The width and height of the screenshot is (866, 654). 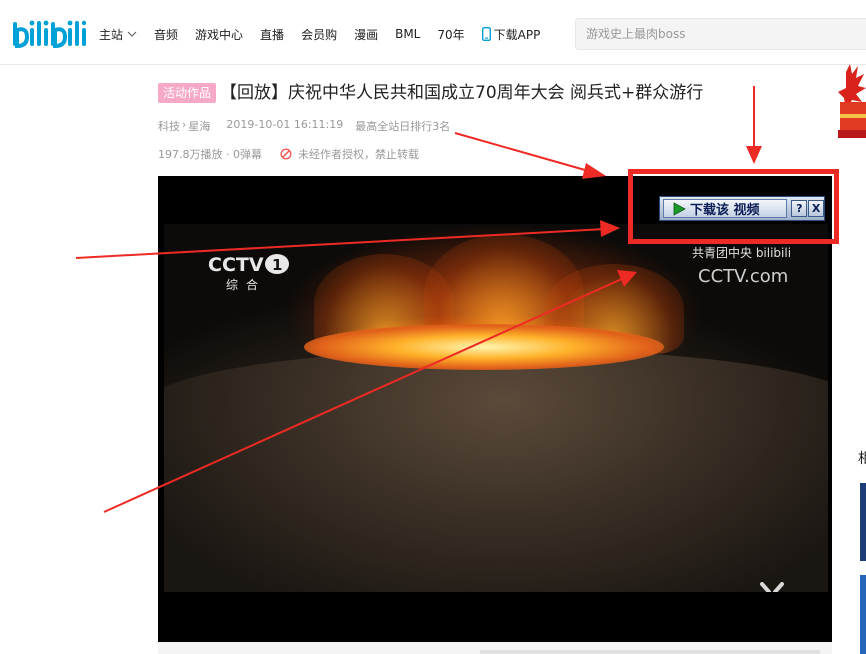 What do you see at coordinates (851, 102) in the screenshot?
I see `promo-banner-image` at bounding box center [851, 102].